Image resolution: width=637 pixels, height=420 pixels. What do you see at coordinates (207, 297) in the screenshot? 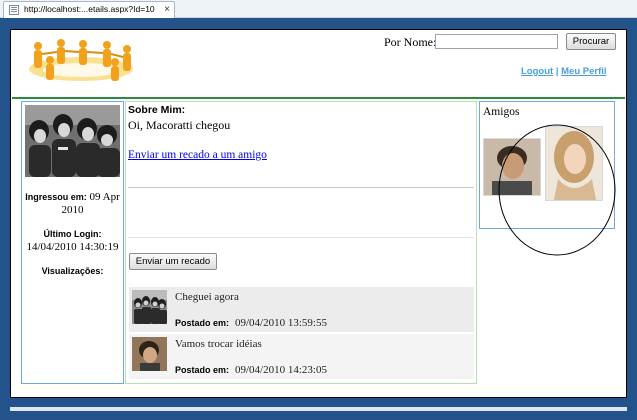
I see `post-text: Cheguei agora` at bounding box center [207, 297].